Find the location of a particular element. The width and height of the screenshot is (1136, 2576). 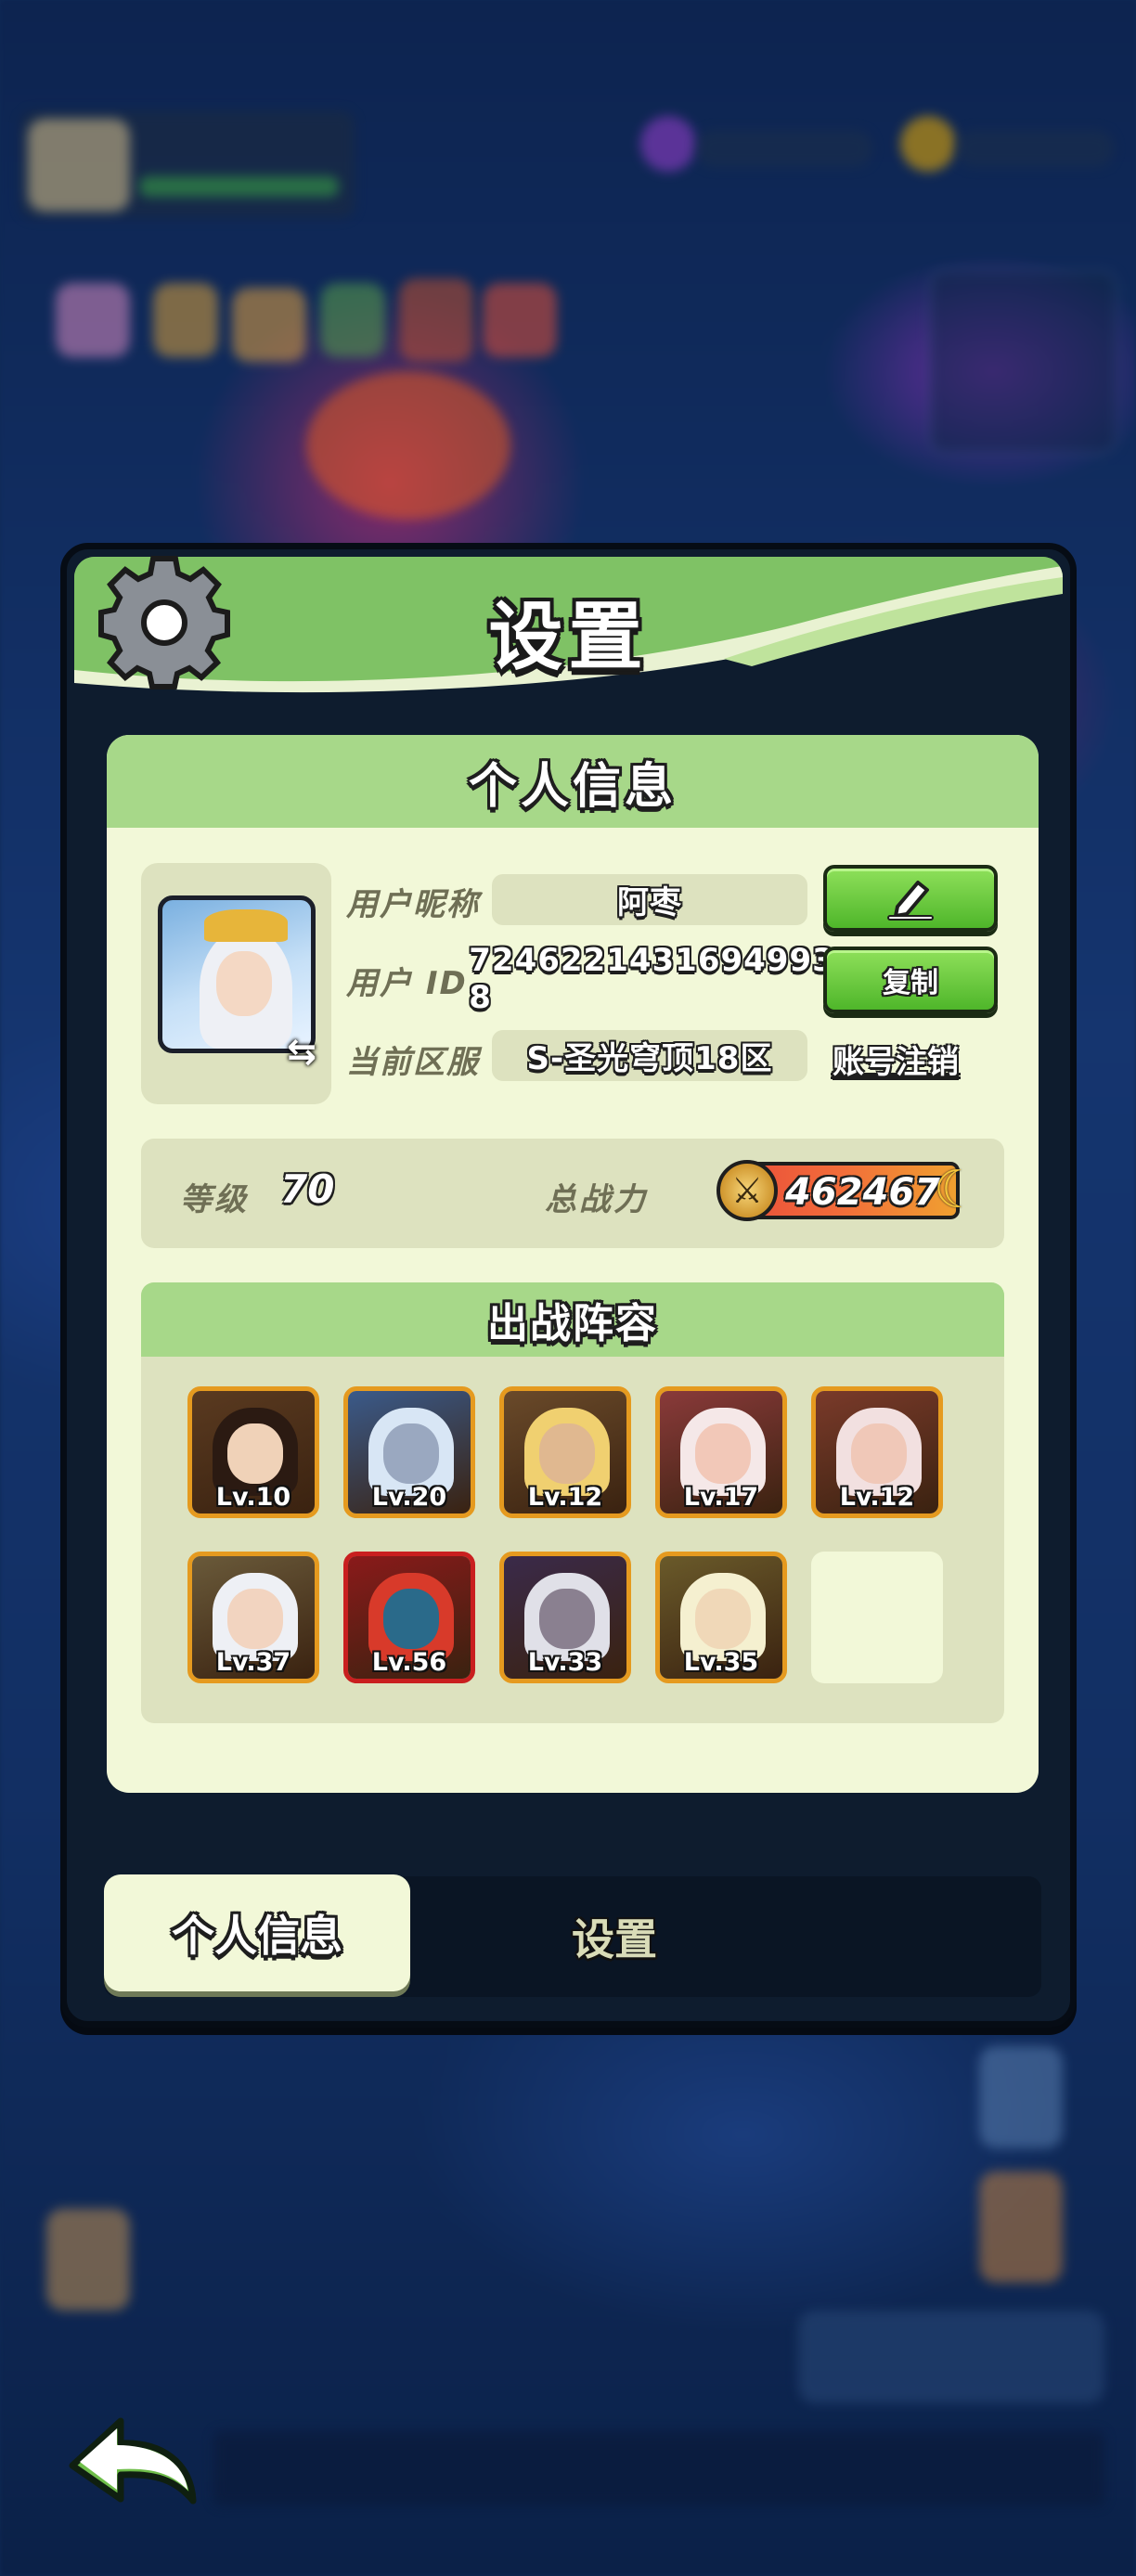

hero-slot: Lv.35 is located at coordinates (721, 1617).